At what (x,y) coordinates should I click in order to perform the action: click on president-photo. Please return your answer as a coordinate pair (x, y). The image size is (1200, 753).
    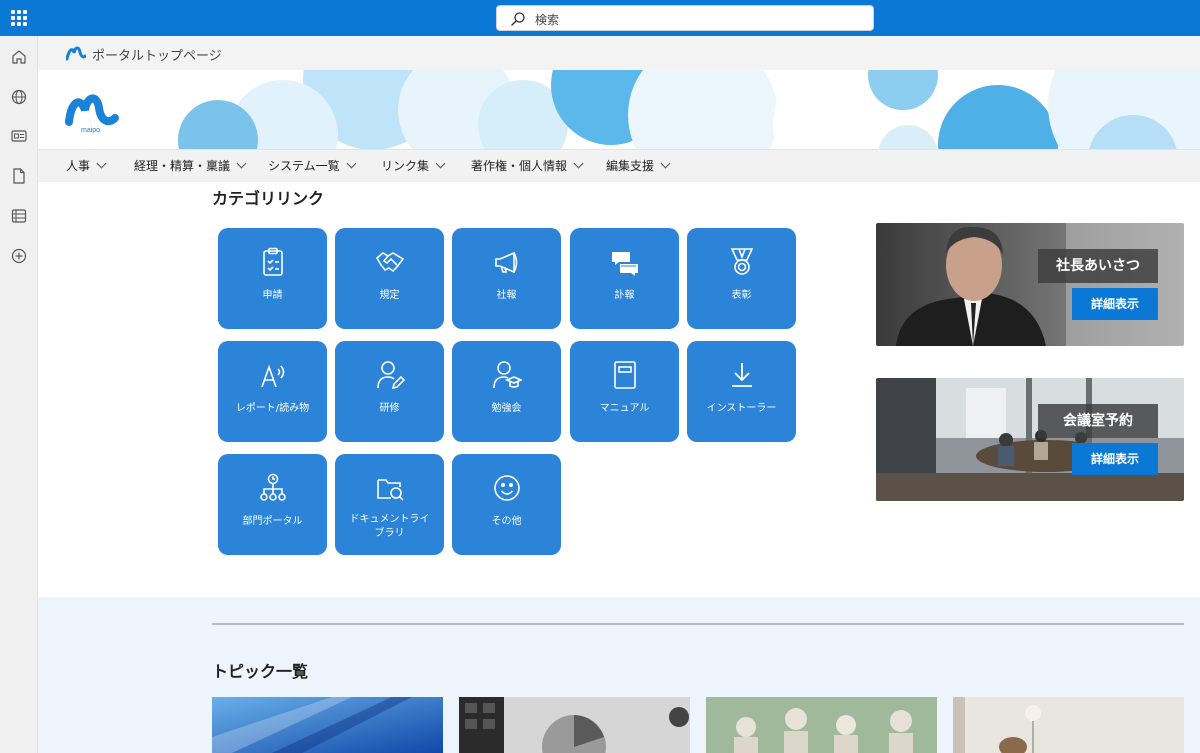
    Looking at the image, I should click on (1030, 284).